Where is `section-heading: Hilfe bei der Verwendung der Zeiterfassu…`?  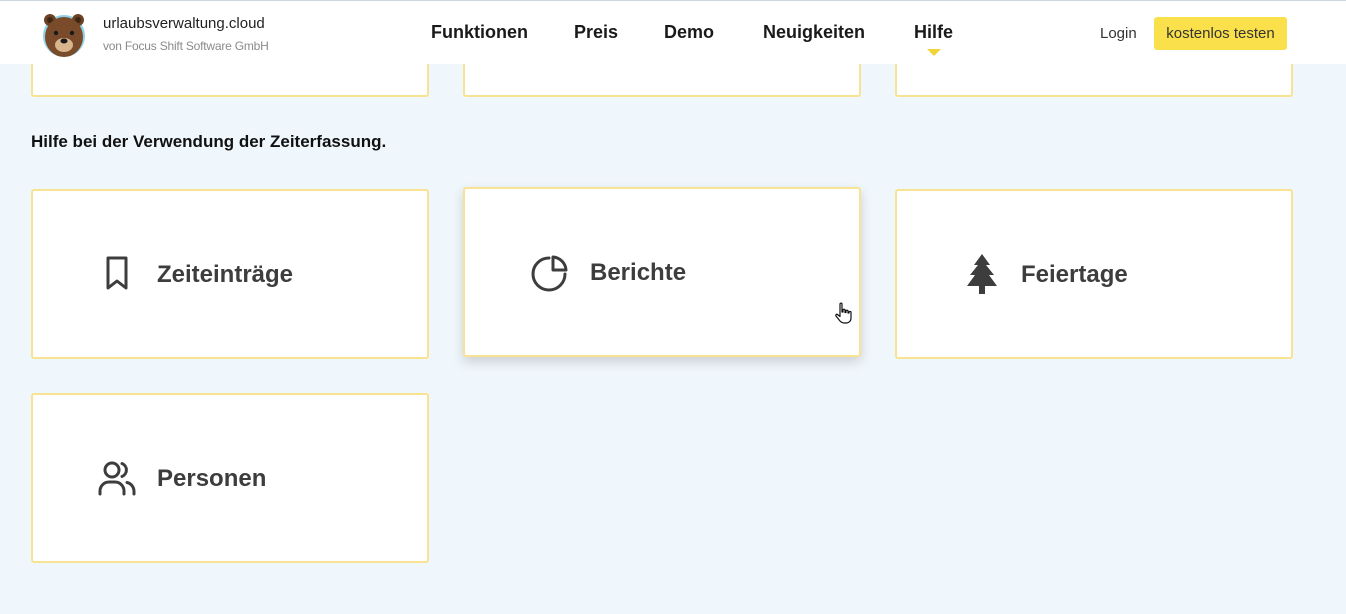 section-heading: Hilfe bei der Verwendung der Zeiterfassu… is located at coordinates (209, 141).